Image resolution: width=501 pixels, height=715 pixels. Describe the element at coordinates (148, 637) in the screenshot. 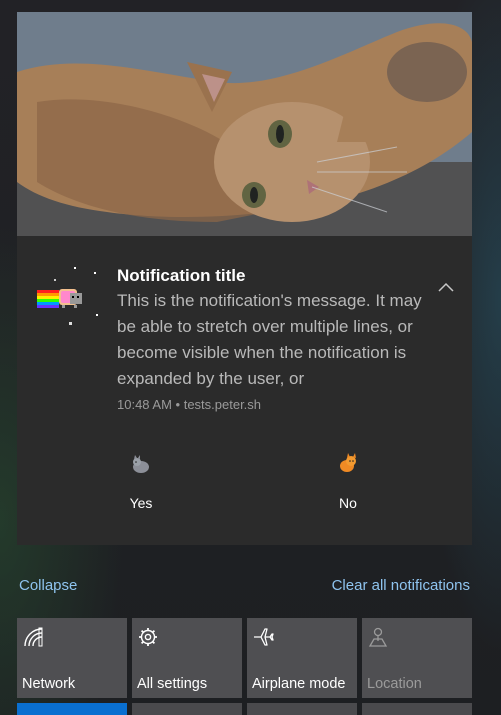

I see `gear-icon` at that location.